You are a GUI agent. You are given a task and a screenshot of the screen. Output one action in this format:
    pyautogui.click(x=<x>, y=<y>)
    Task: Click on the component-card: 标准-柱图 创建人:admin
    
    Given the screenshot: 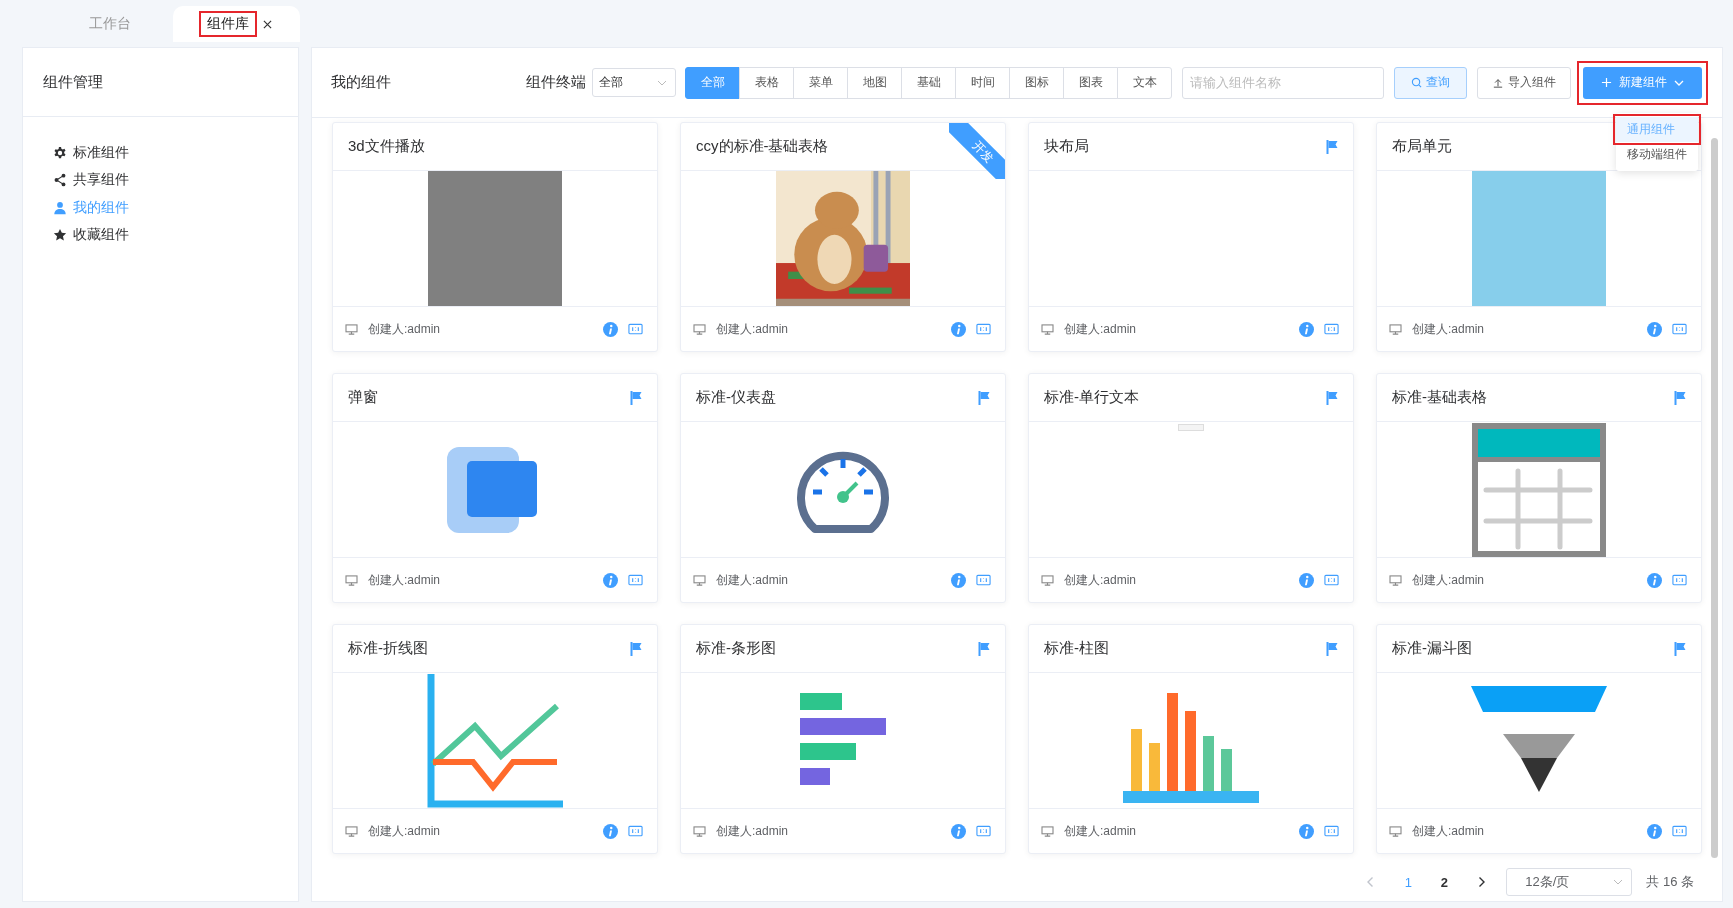 What is the action you would take?
    pyautogui.click(x=1191, y=739)
    